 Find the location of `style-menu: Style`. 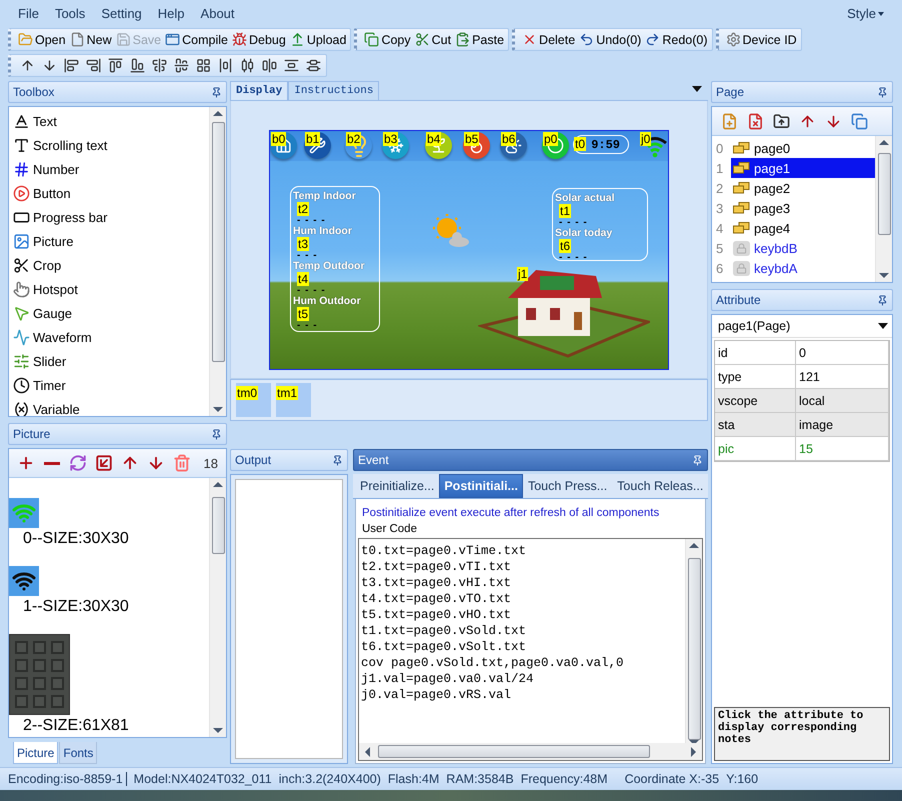

style-menu: Style is located at coordinates (865, 13).